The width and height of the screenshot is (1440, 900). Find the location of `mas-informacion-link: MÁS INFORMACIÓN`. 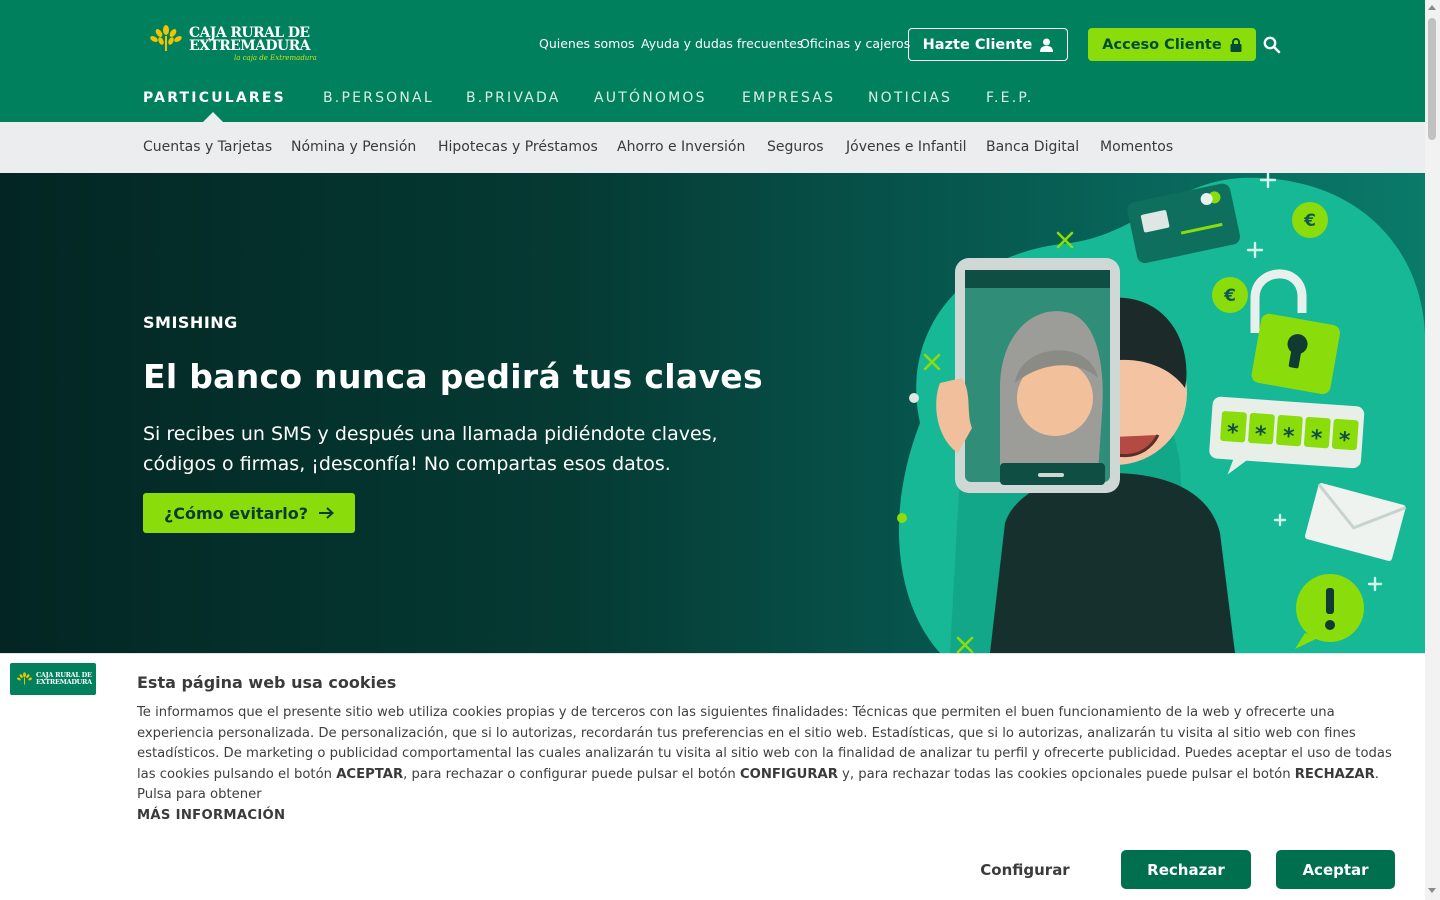

mas-informacion-link: MÁS INFORMACIÓN is located at coordinates (211, 815).